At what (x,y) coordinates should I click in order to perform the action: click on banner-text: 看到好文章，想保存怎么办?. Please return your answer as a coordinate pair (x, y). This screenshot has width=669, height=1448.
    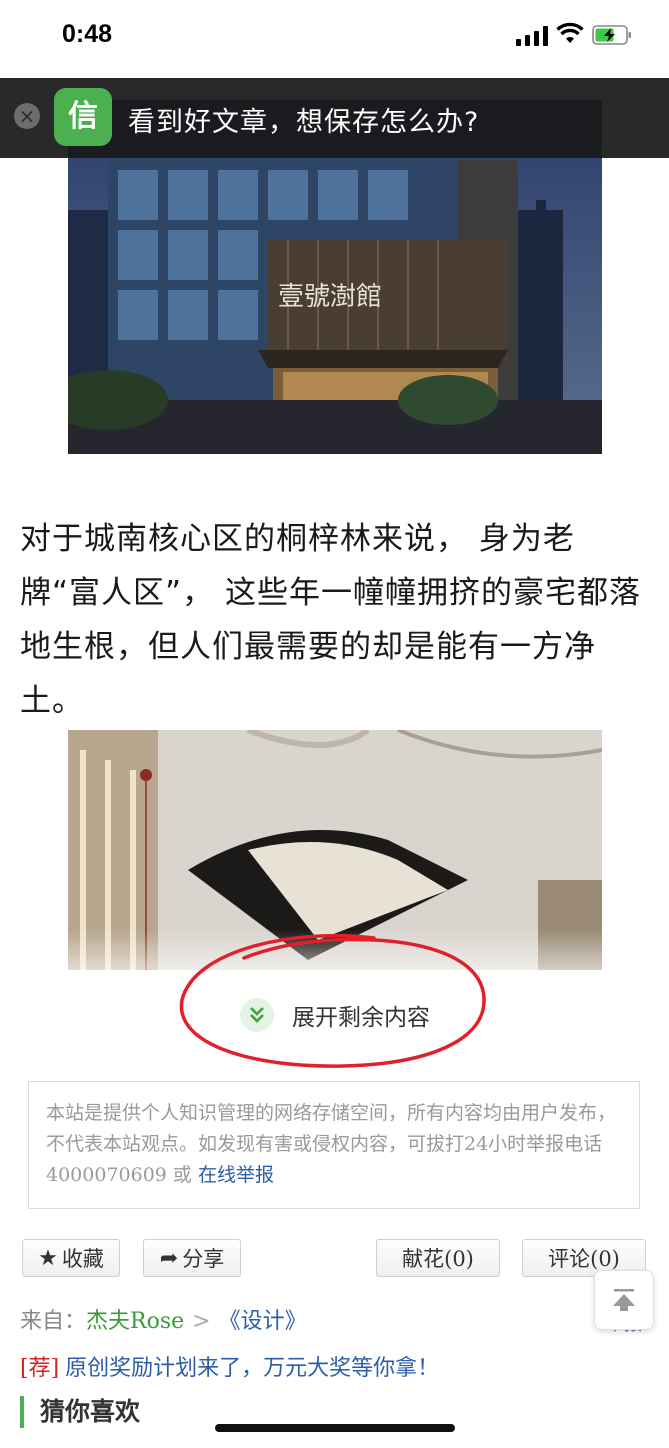
    Looking at the image, I should click on (303, 119).